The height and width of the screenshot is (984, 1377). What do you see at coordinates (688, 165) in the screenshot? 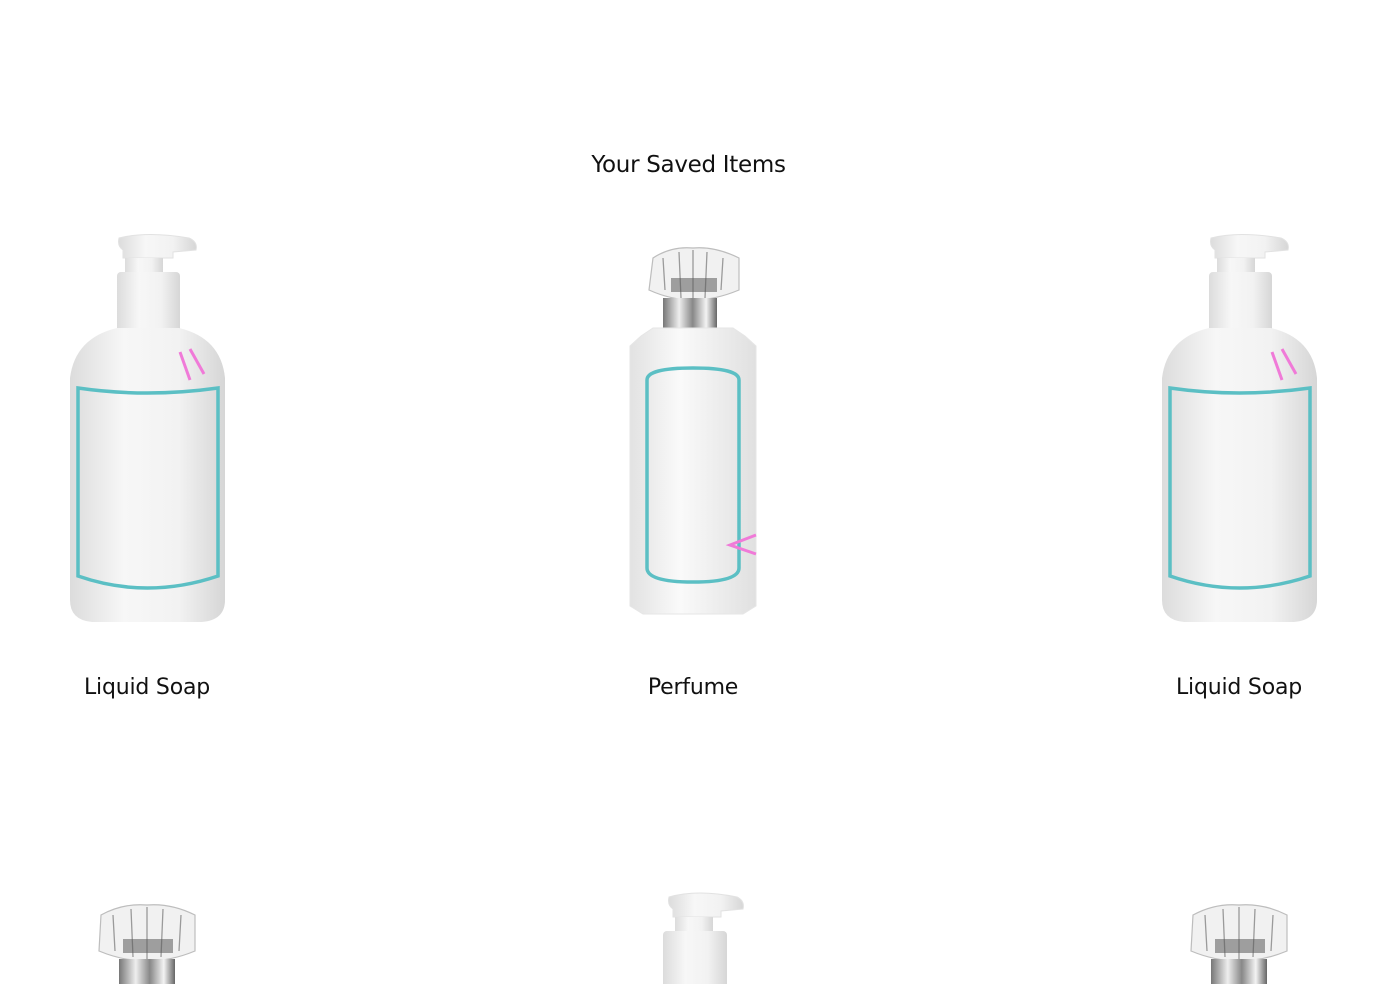
I see `page-title: Your Saved Items` at bounding box center [688, 165].